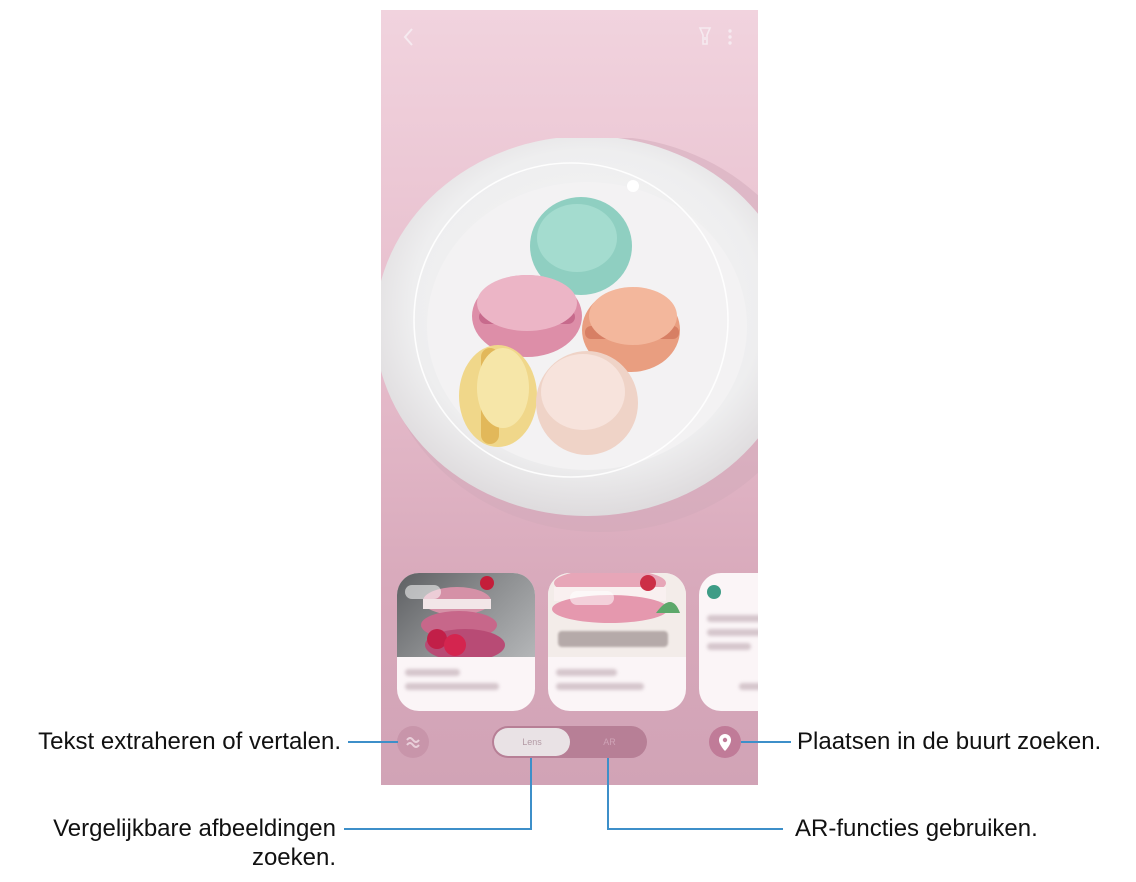 The height and width of the screenshot is (882, 1136). I want to click on back-arrow-icon, so click(409, 37).